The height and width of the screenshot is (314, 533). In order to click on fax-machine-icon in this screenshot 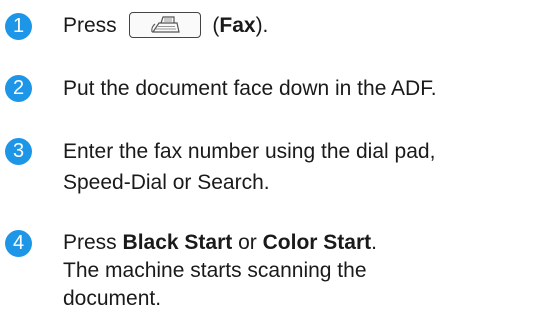, I will do `click(165, 24)`.